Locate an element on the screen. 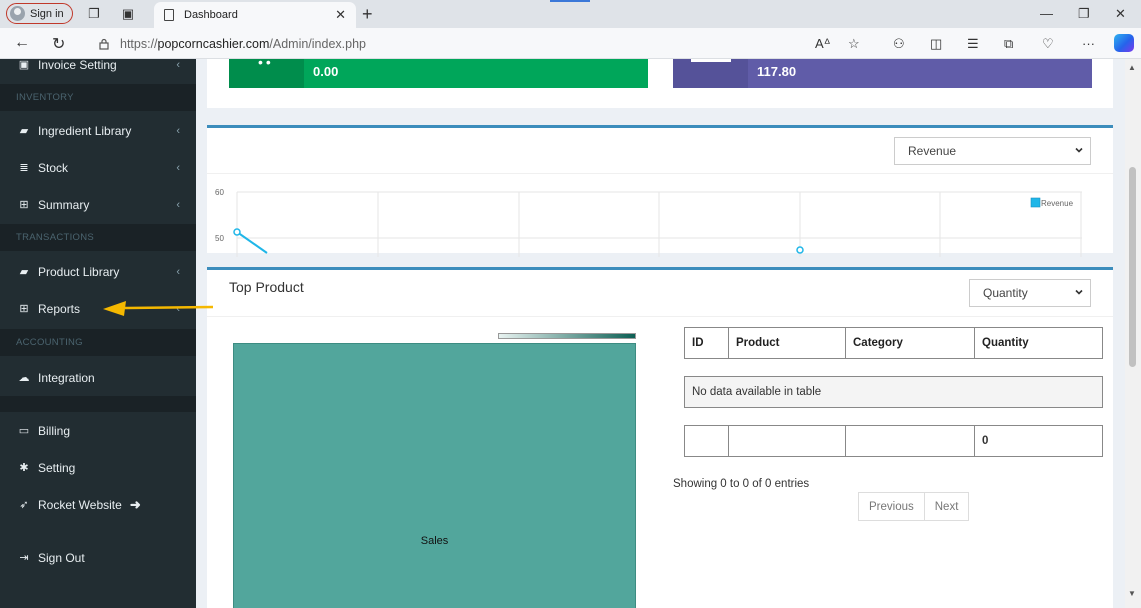 This screenshot has height=608, width=1141. url-path: /Admin/index.php is located at coordinates (317, 43).